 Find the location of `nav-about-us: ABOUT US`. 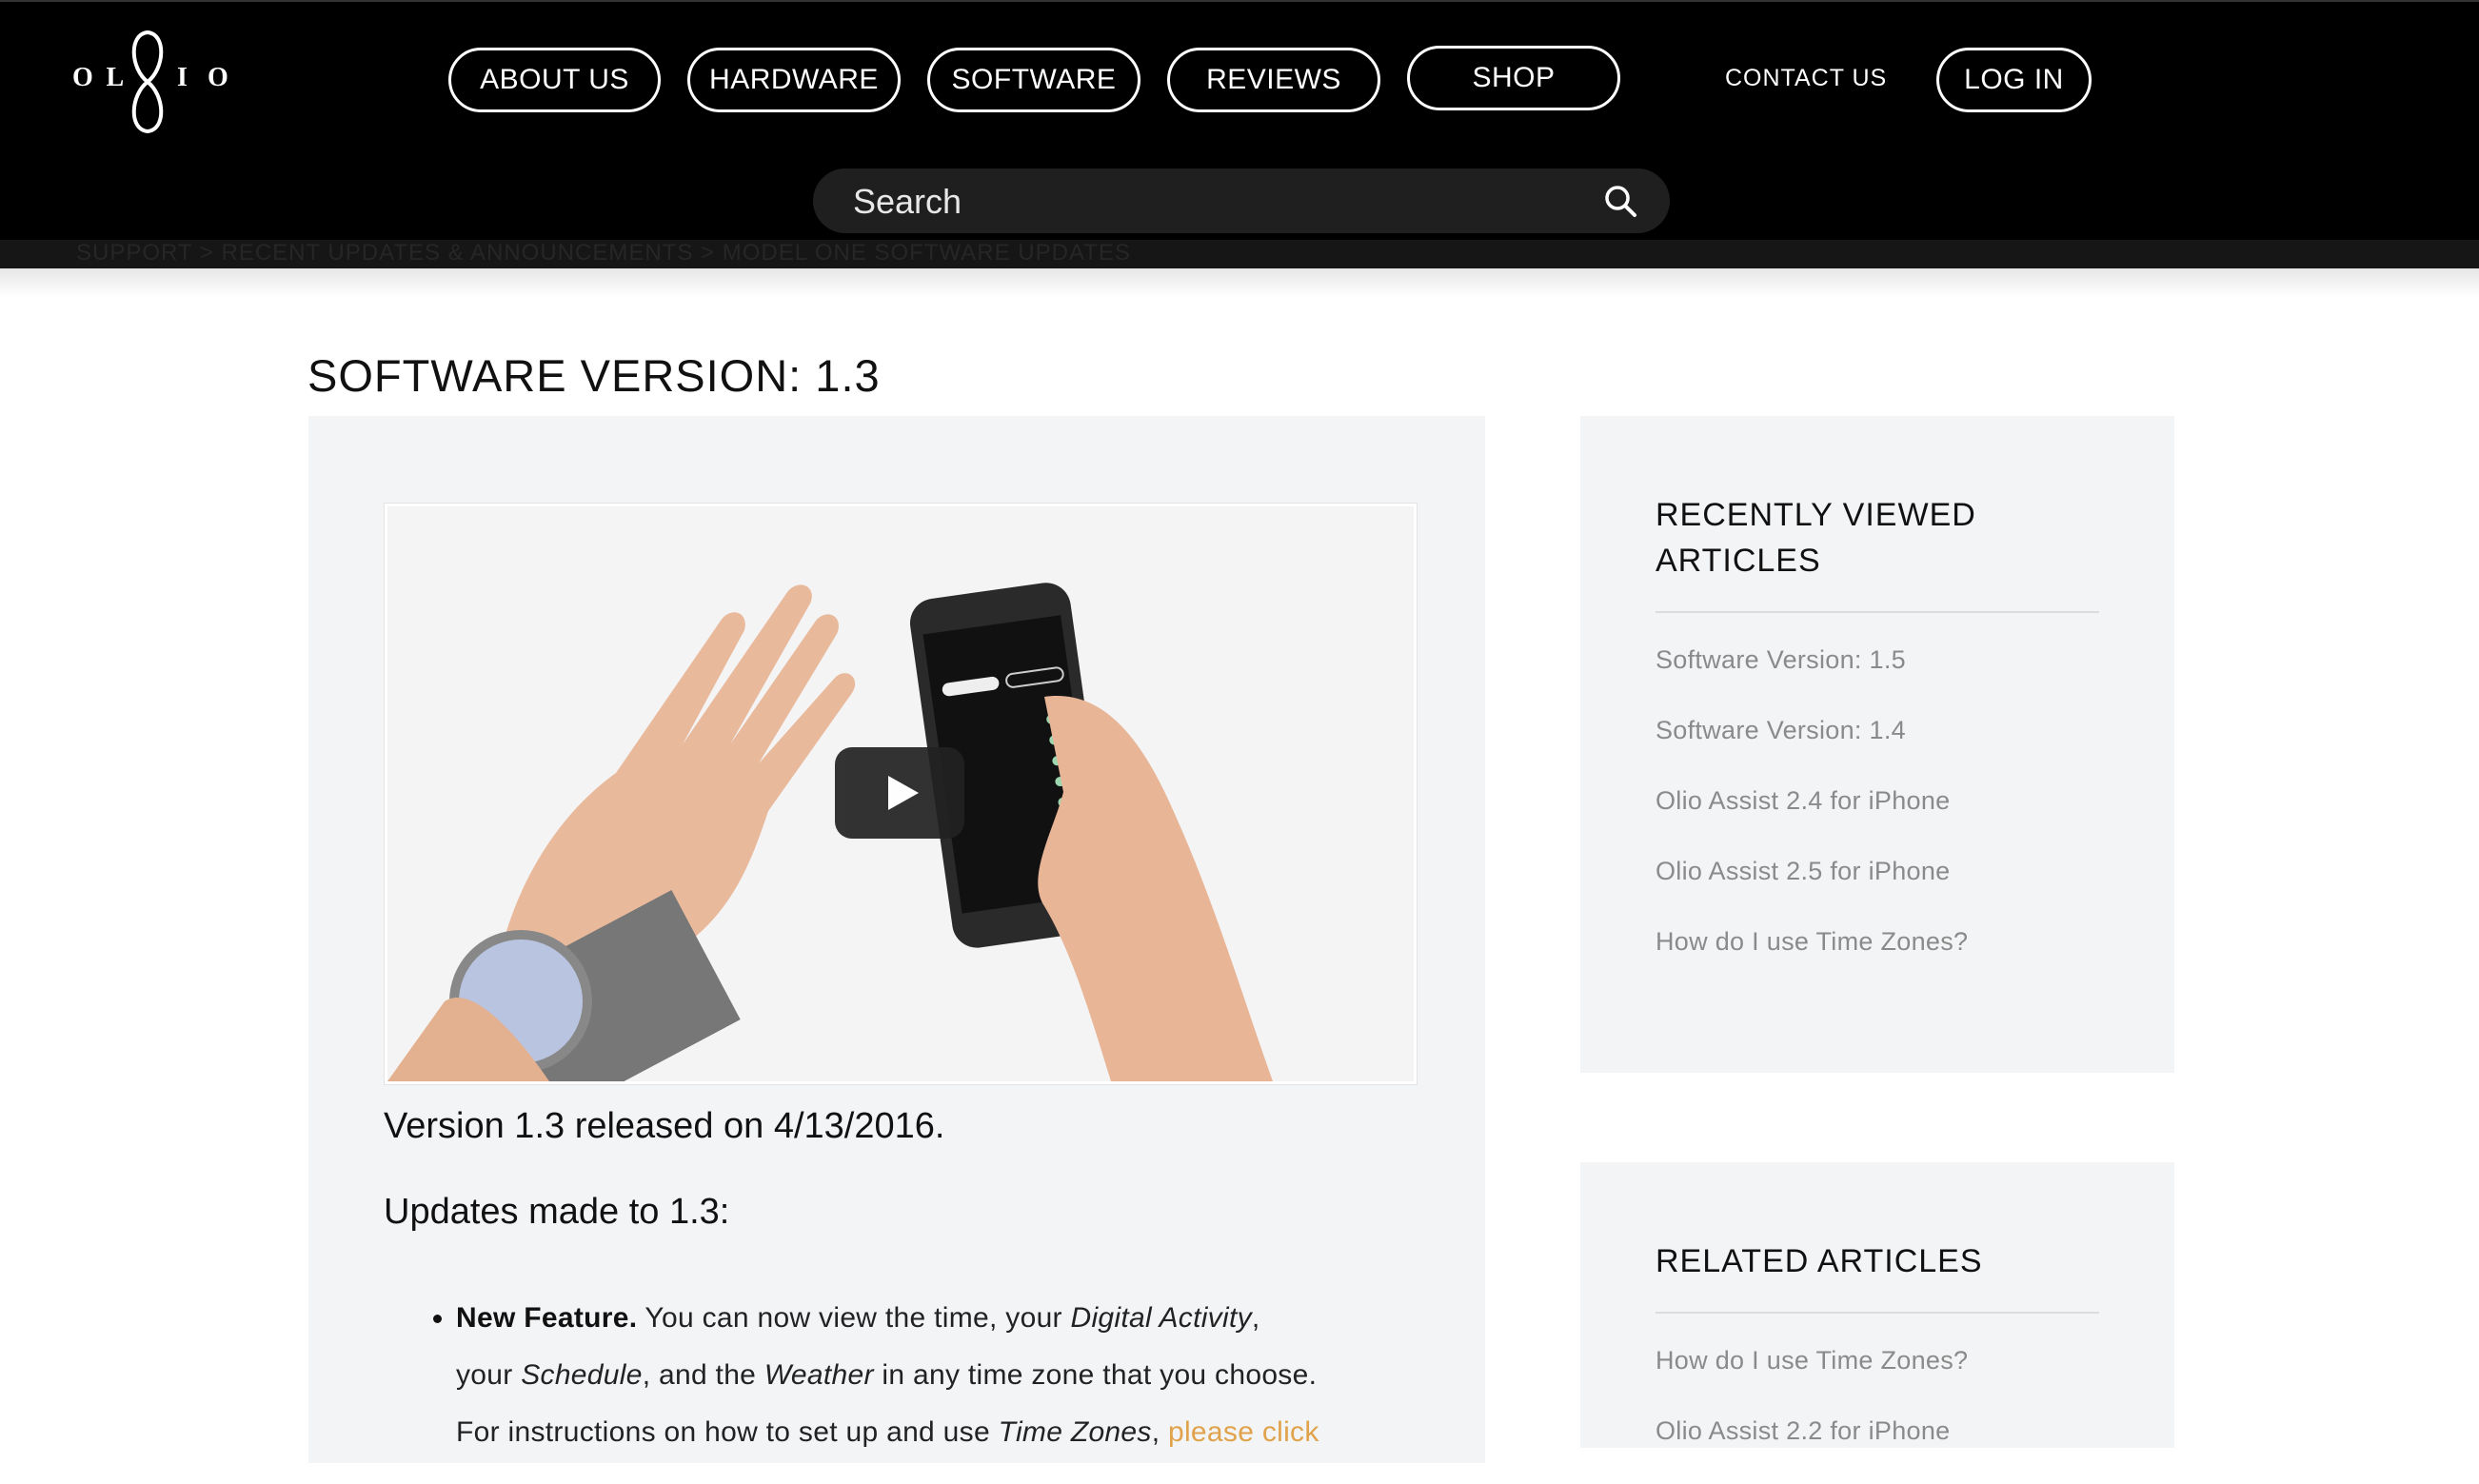

nav-about-us: ABOUT US is located at coordinates (554, 80).